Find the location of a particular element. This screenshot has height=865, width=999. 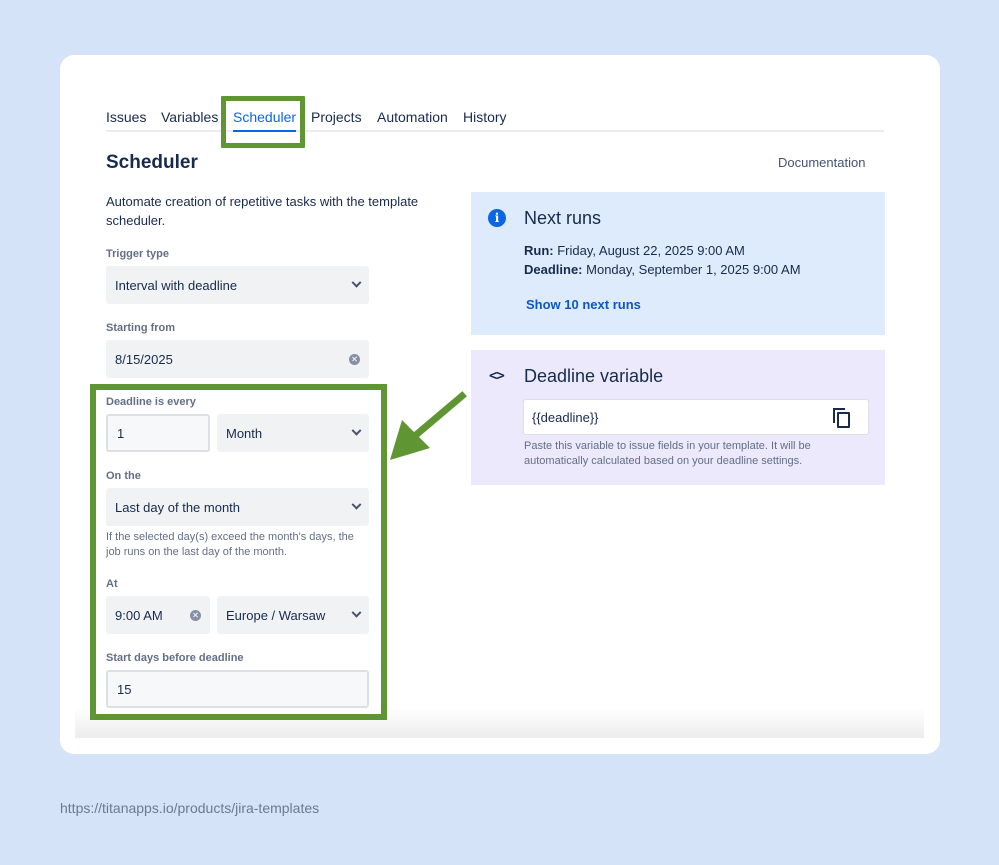

copy-icon is located at coordinates (841, 418).